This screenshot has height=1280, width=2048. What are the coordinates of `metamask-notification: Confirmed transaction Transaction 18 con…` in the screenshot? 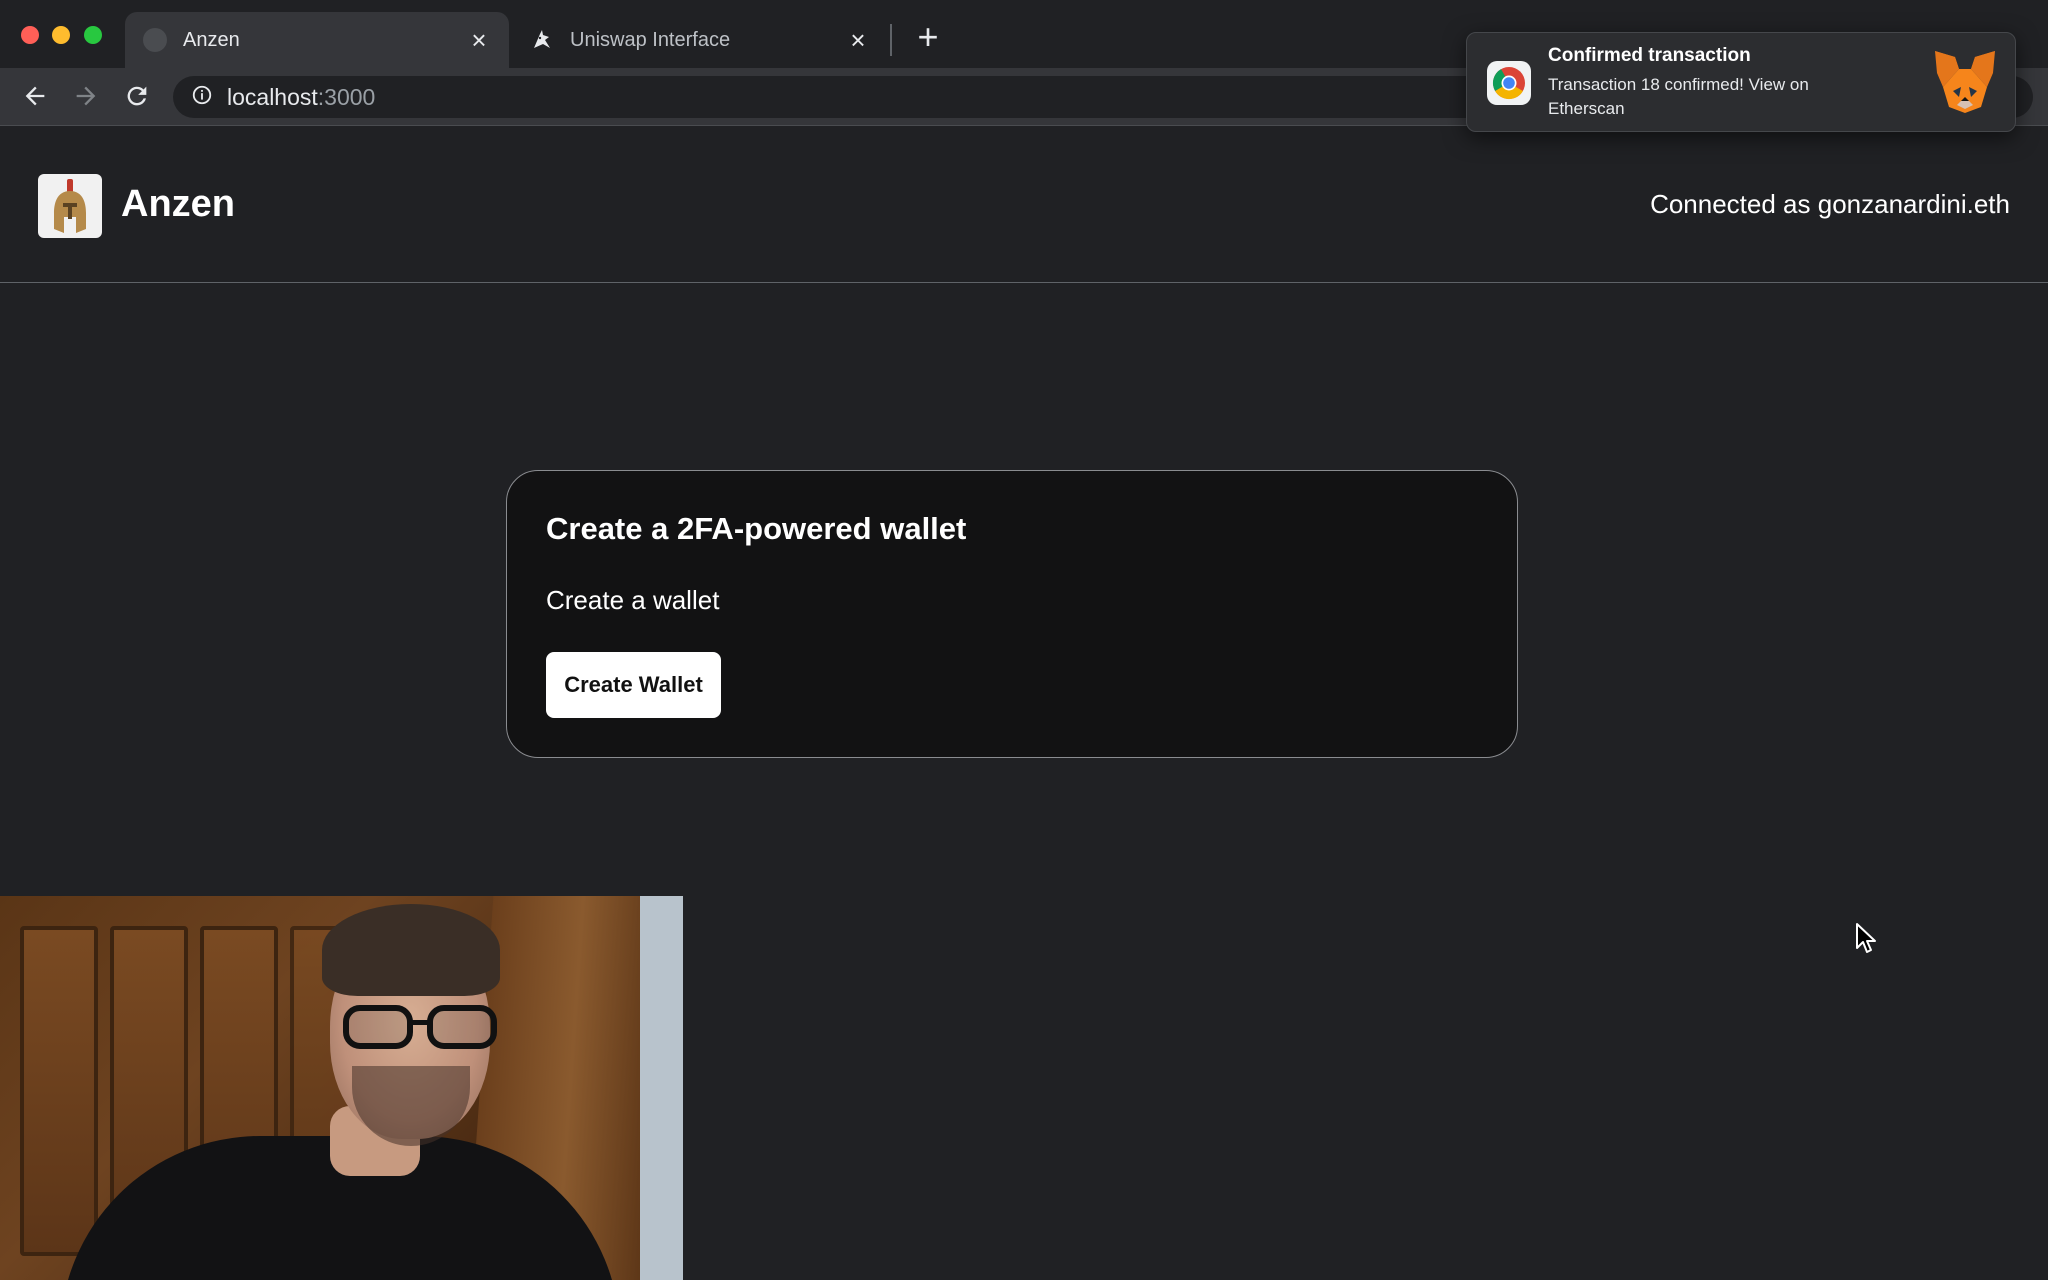 It's located at (1741, 82).